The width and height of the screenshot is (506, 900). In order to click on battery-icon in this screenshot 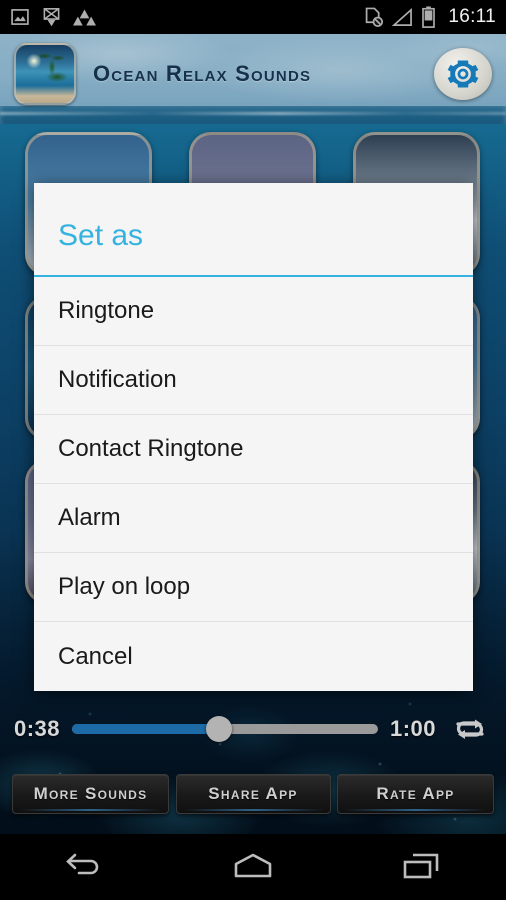, I will do `click(429, 17)`.